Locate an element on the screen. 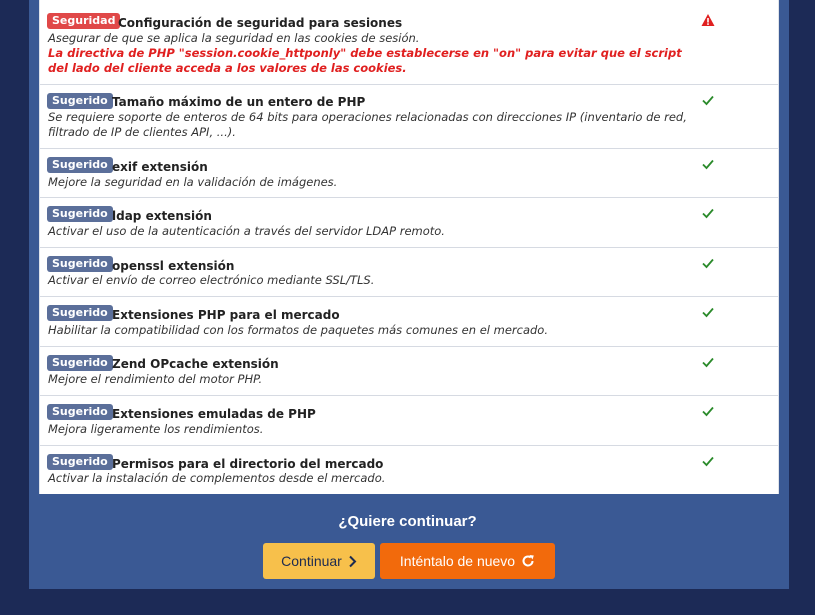  retry-button-label: Inténtalo de nuevo is located at coordinates (457, 561).